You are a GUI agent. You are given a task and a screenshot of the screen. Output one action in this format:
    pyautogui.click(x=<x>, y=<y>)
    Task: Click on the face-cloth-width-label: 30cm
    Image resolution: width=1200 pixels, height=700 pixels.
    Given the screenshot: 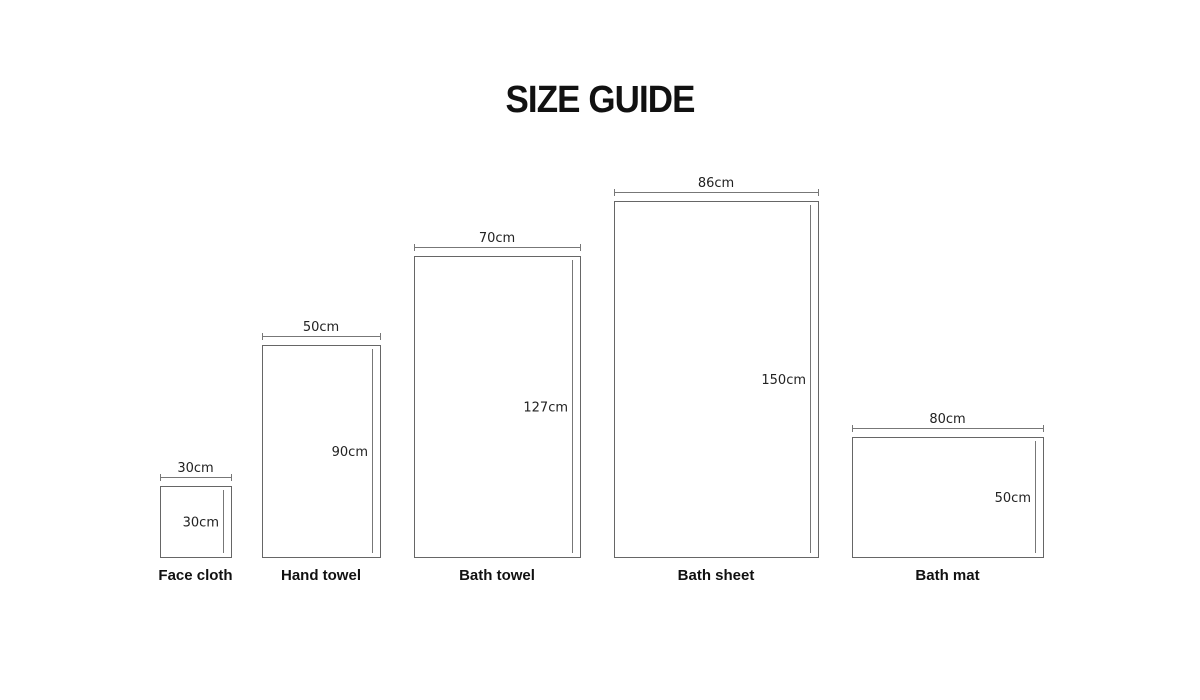 What is the action you would take?
    pyautogui.click(x=195, y=468)
    